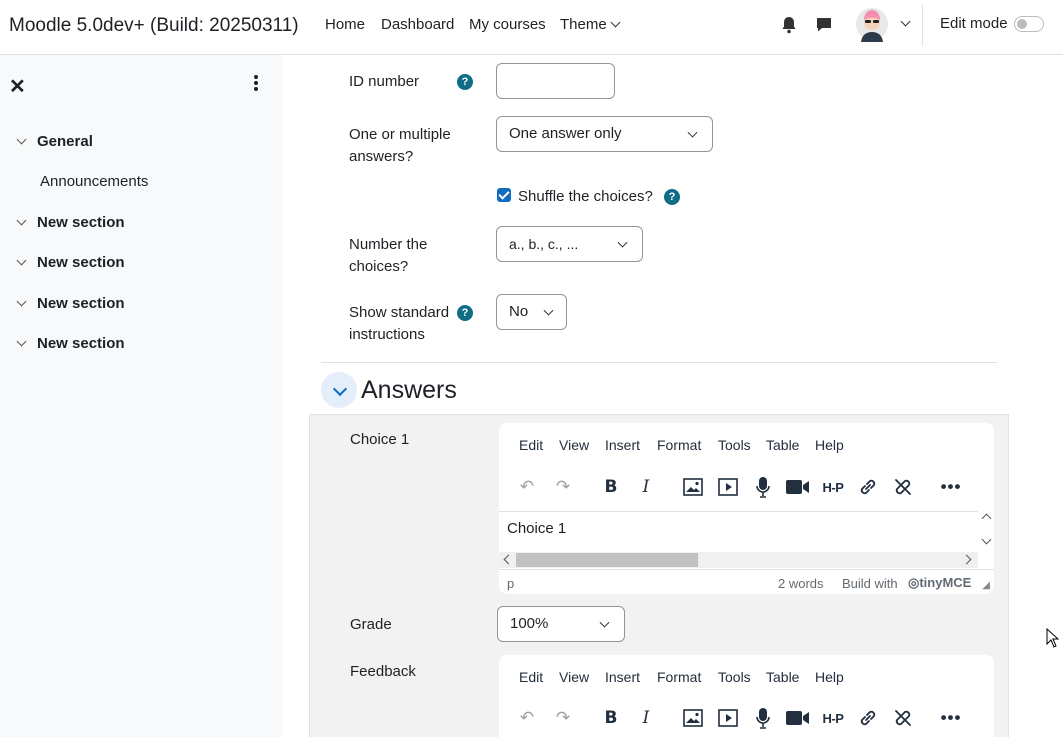 The width and height of the screenshot is (1063, 737). I want to click on scrollbar-thumb, so click(607, 560).